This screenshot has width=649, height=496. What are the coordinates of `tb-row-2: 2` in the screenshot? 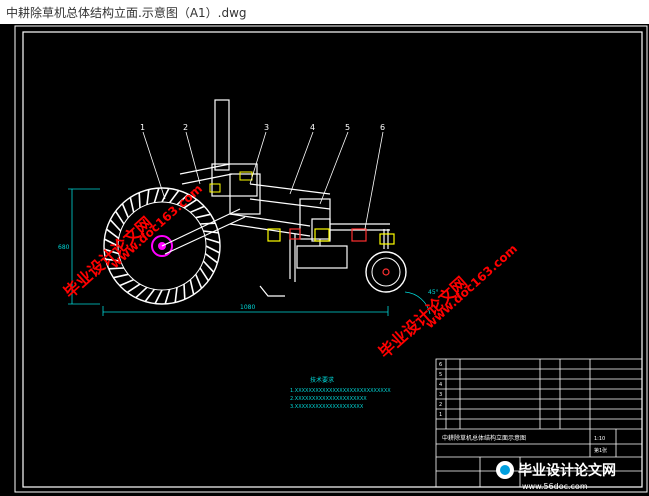 It's located at (440, 405).